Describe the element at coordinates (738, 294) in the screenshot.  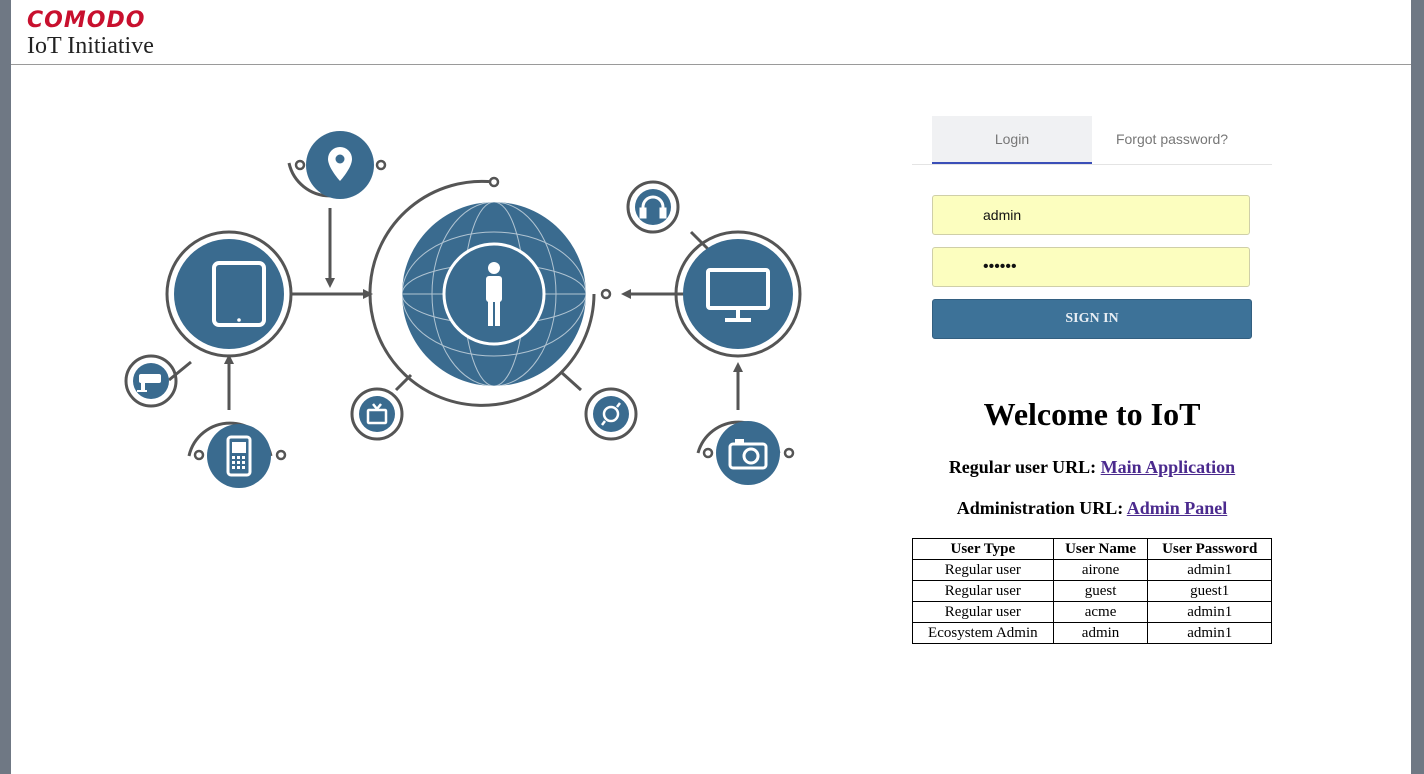
I see `monitor-node` at that location.